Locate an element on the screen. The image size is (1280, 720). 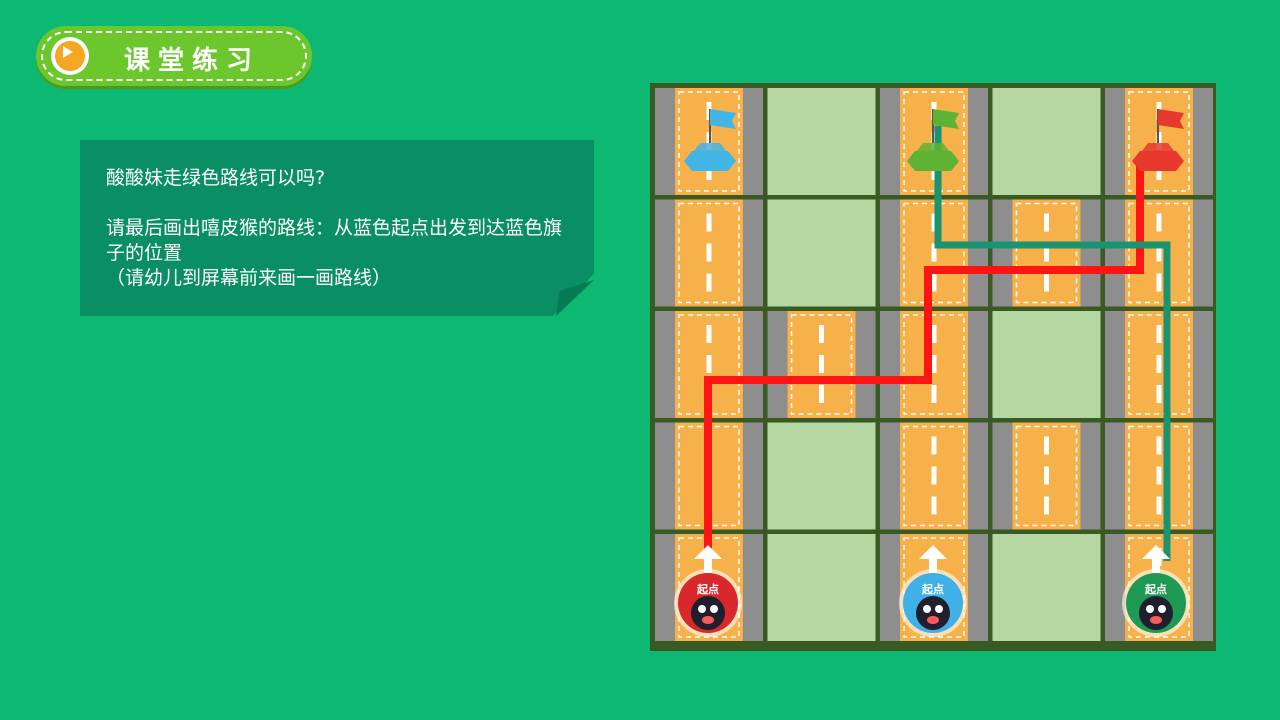
lesson-title-banner: 课堂练习 is located at coordinates (174, 56).